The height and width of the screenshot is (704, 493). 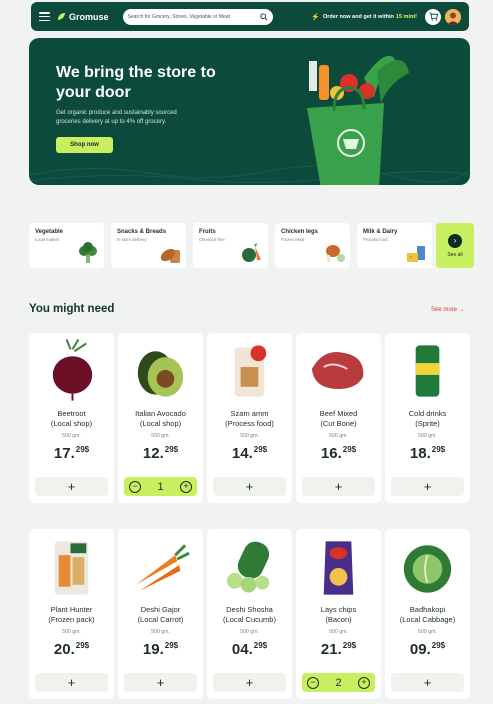 What do you see at coordinates (71, 609) in the screenshot?
I see `product-title: Plant Hunter` at bounding box center [71, 609].